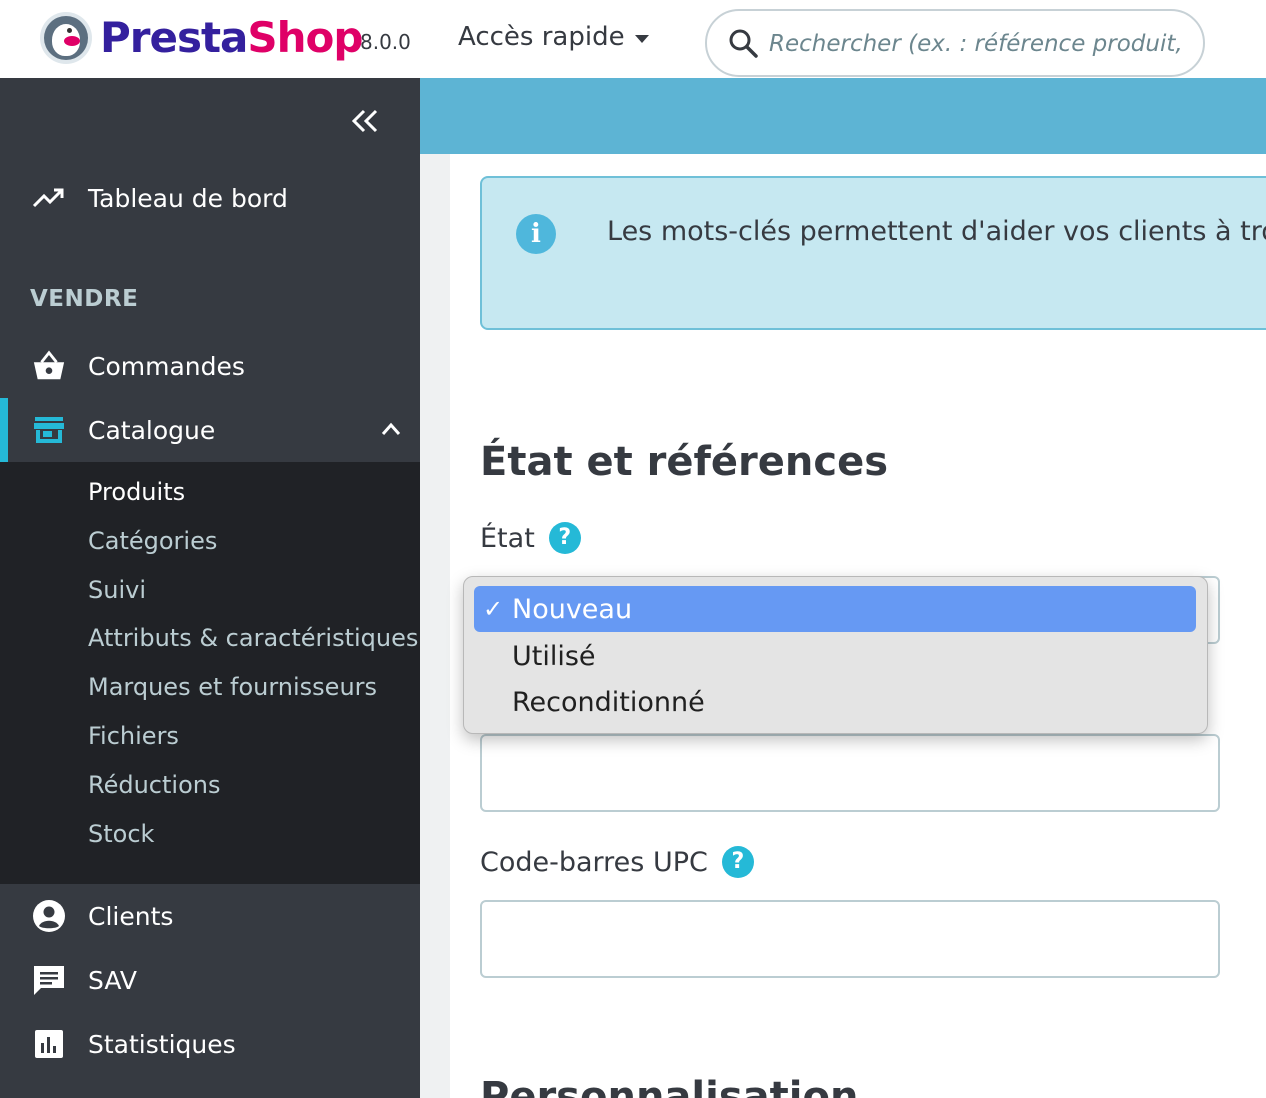 This screenshot has height=1098, width=1266. What do you see at coordinates (131, 916) in the screenshot?
I see `sidebar-item-label: Clients` at bounding box center [131, 916].